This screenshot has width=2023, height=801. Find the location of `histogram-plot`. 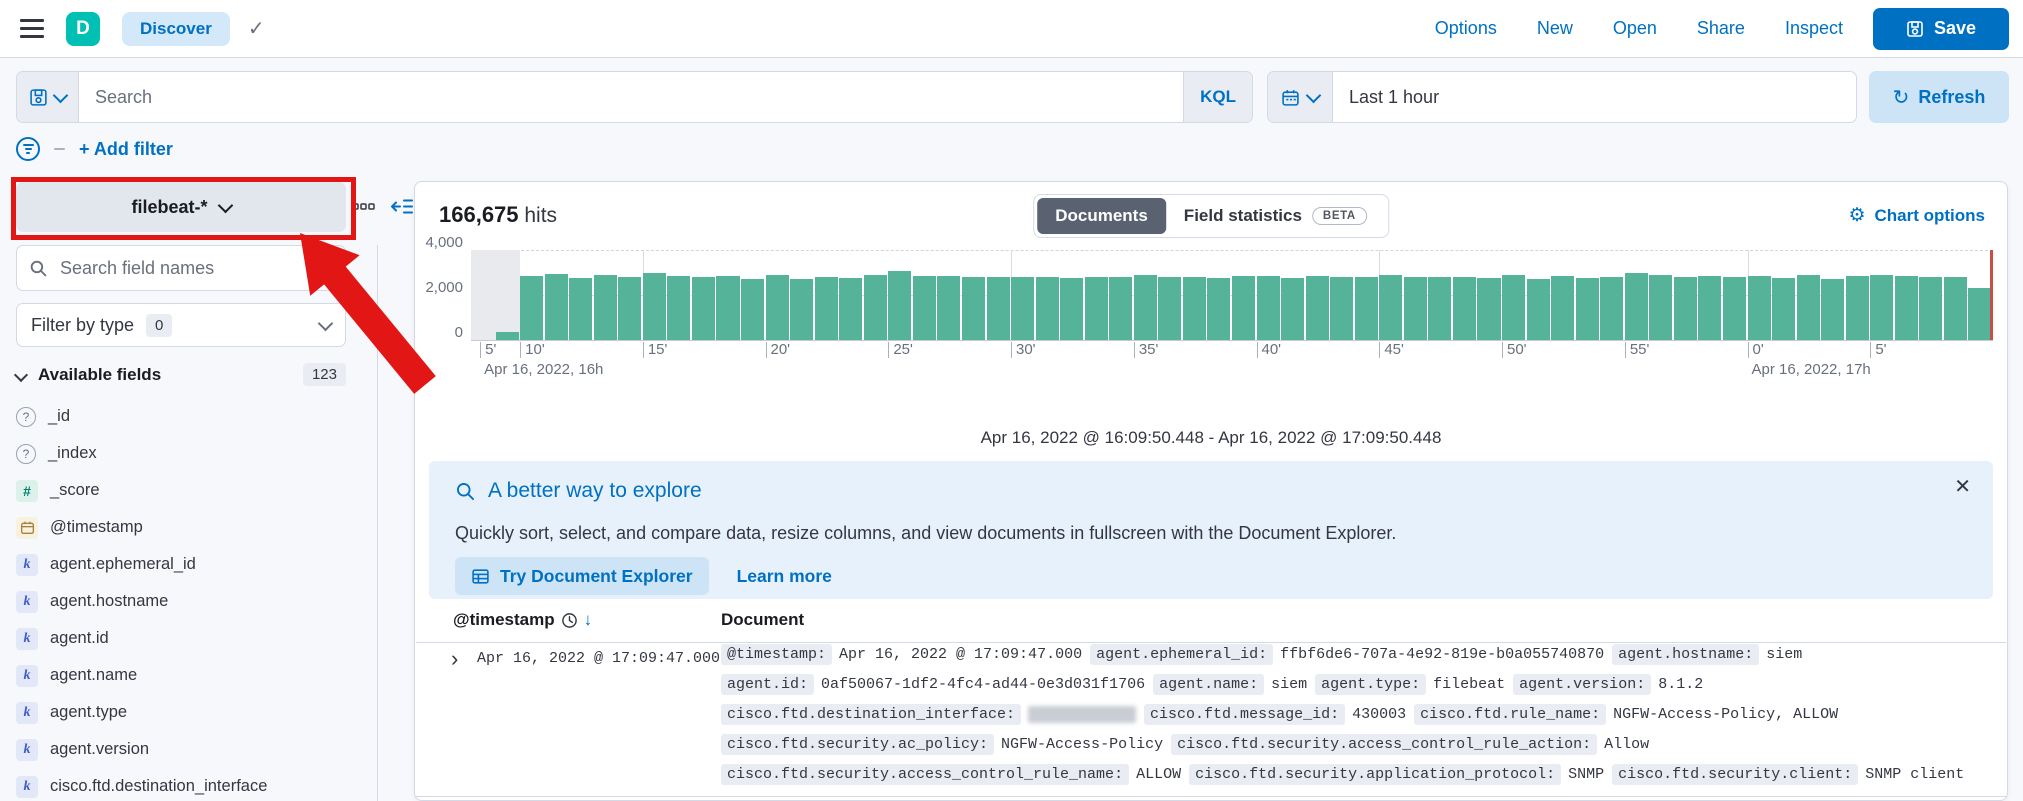

histogram-plot is located at coordinates (1232, 295).